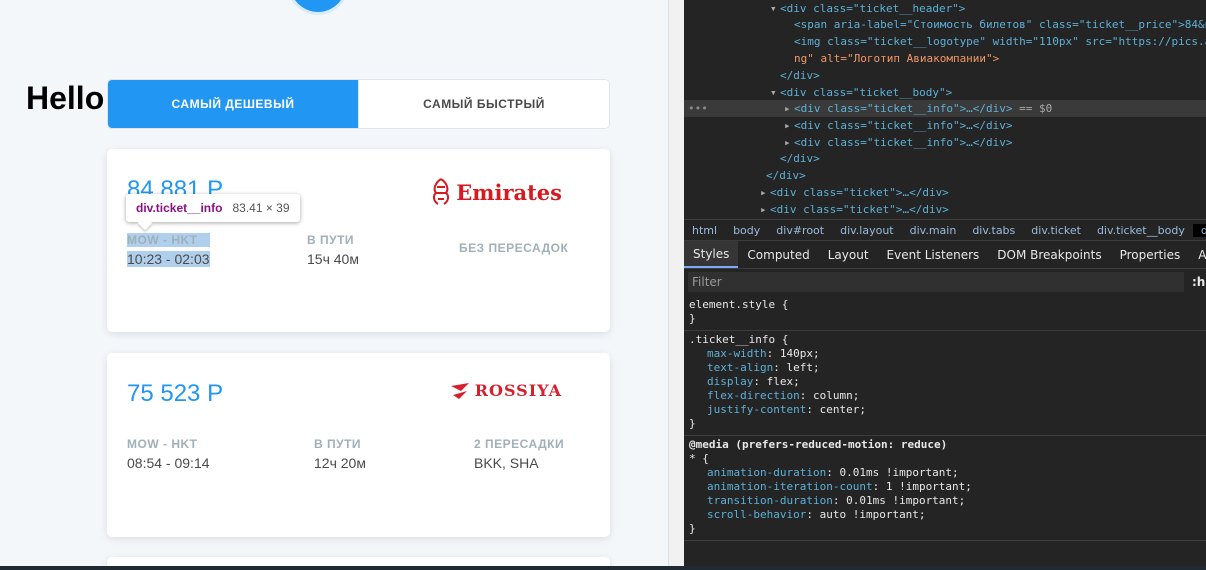 The width and height of the screenshot is (1206, 570). What do you see at coordinates (483, 104) in the screenshot?
I see `tab-fastest: САМЫЙ БЫСТРЫЙ` at bounding box center [483, 104].